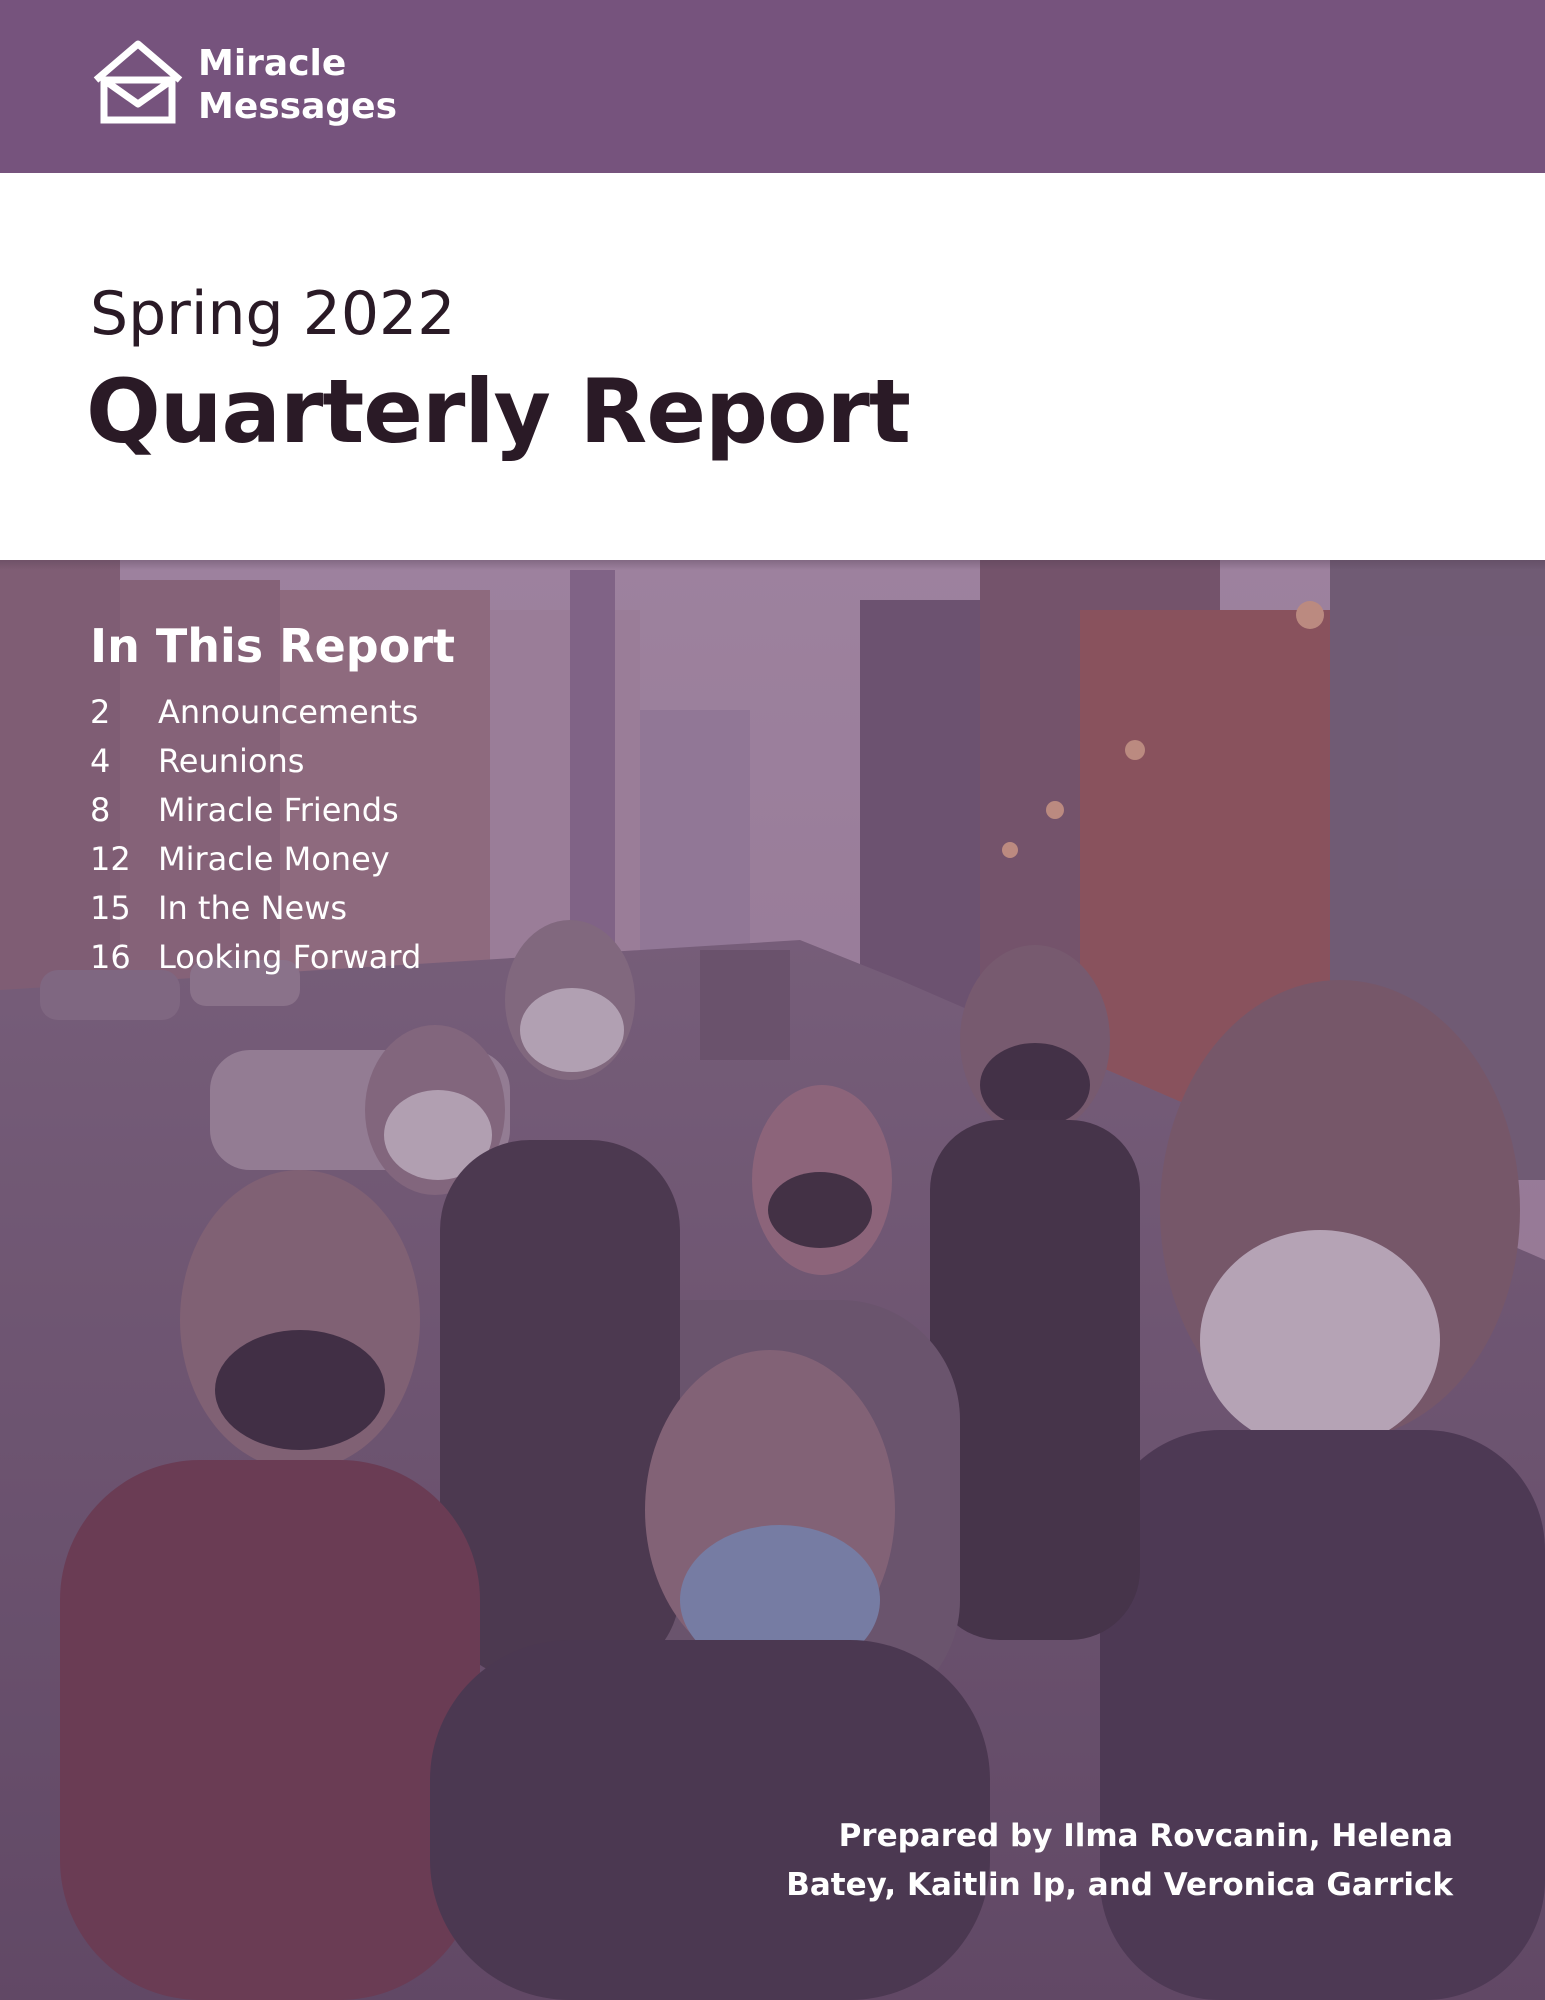  I want to click on toc-item: 4 Reunions, so click(272, 761).